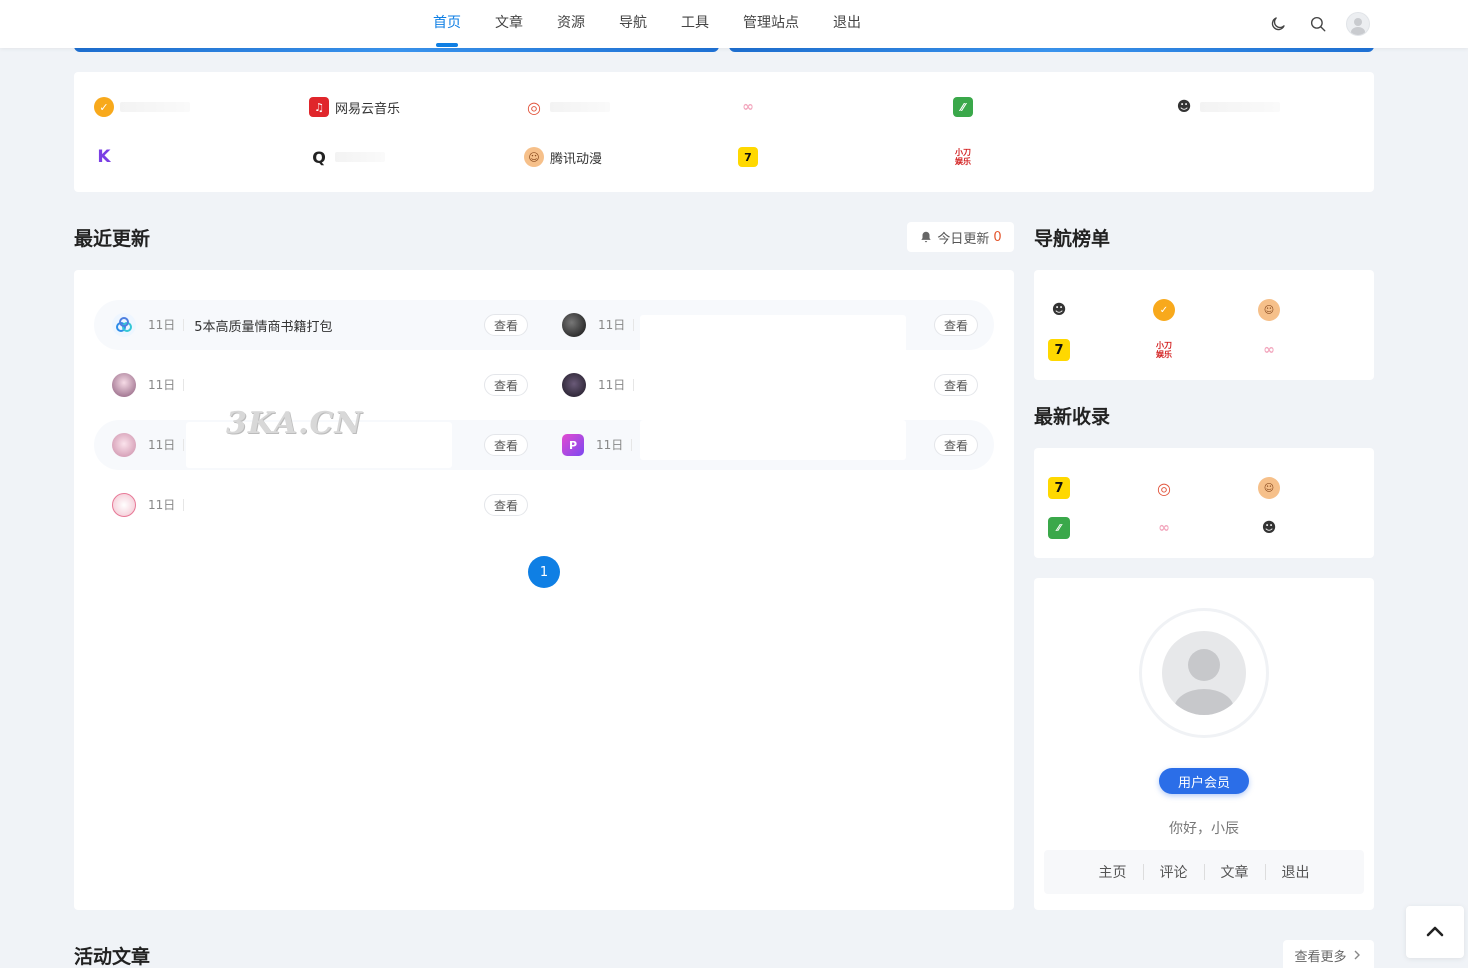 This screenshot has width=1468, height=968. Describe the element at coordinates (104, 157) in the screenshot. I see `k-logo-icon: K` at that location.